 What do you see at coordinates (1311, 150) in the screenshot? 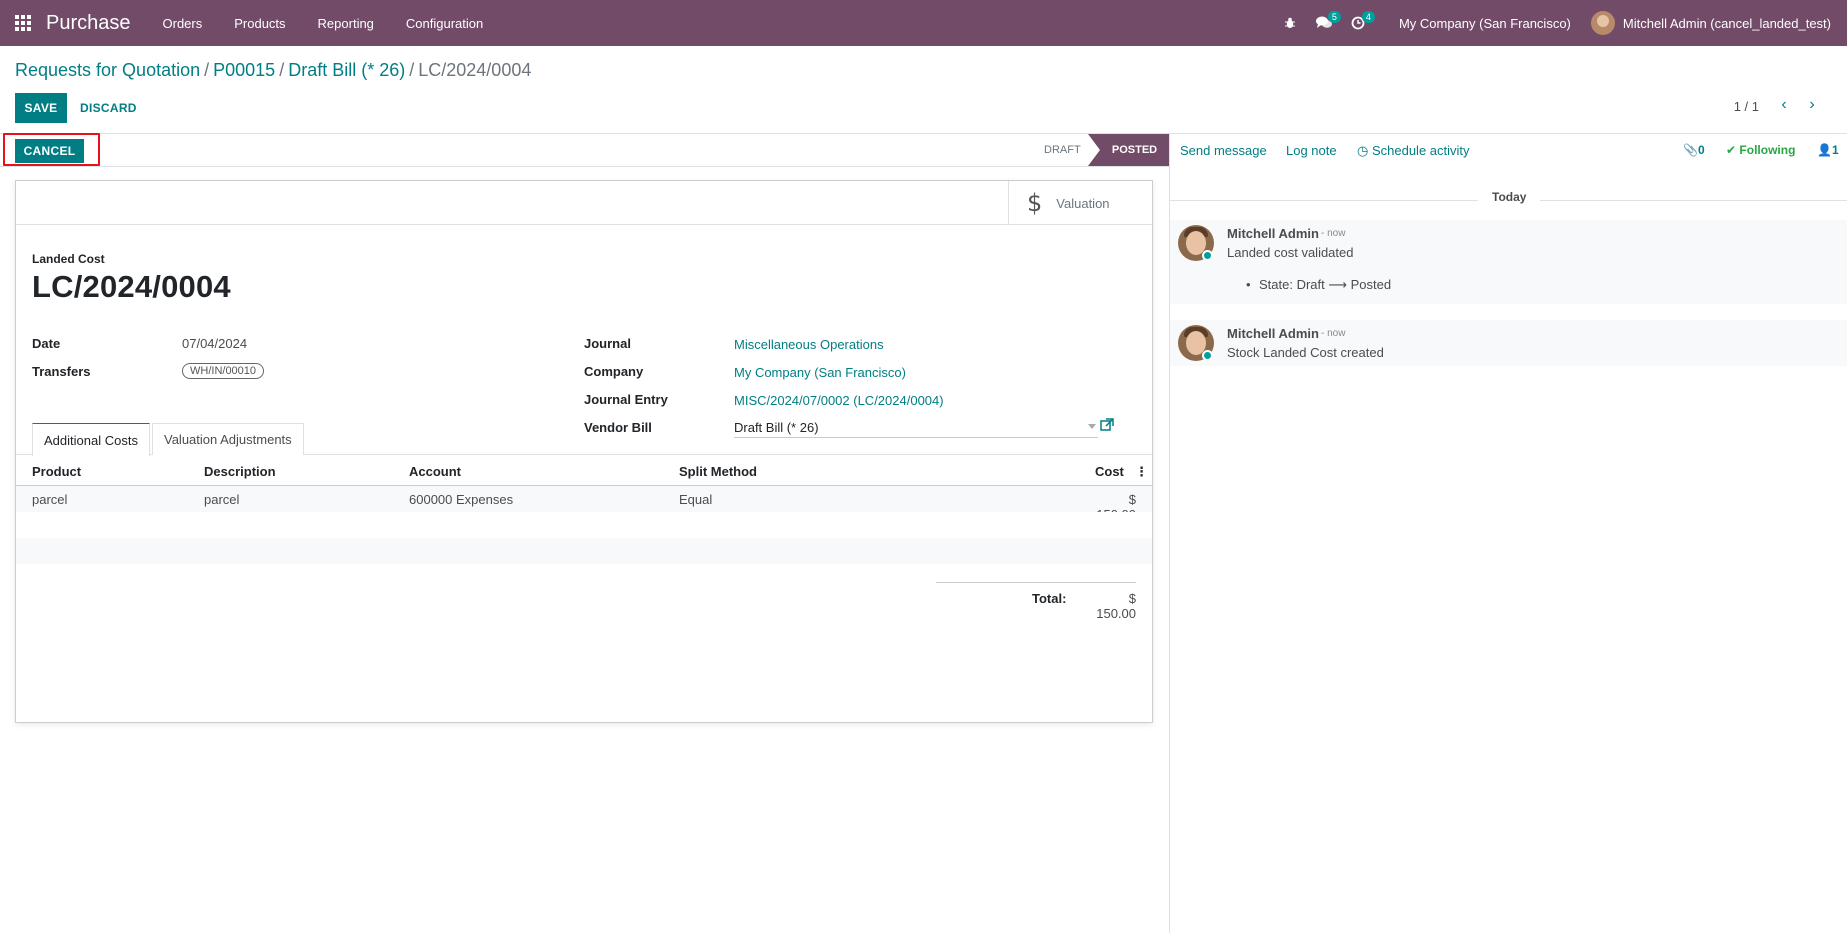
I see `log-note-button: Log note` at bounding box center [1311, 150].